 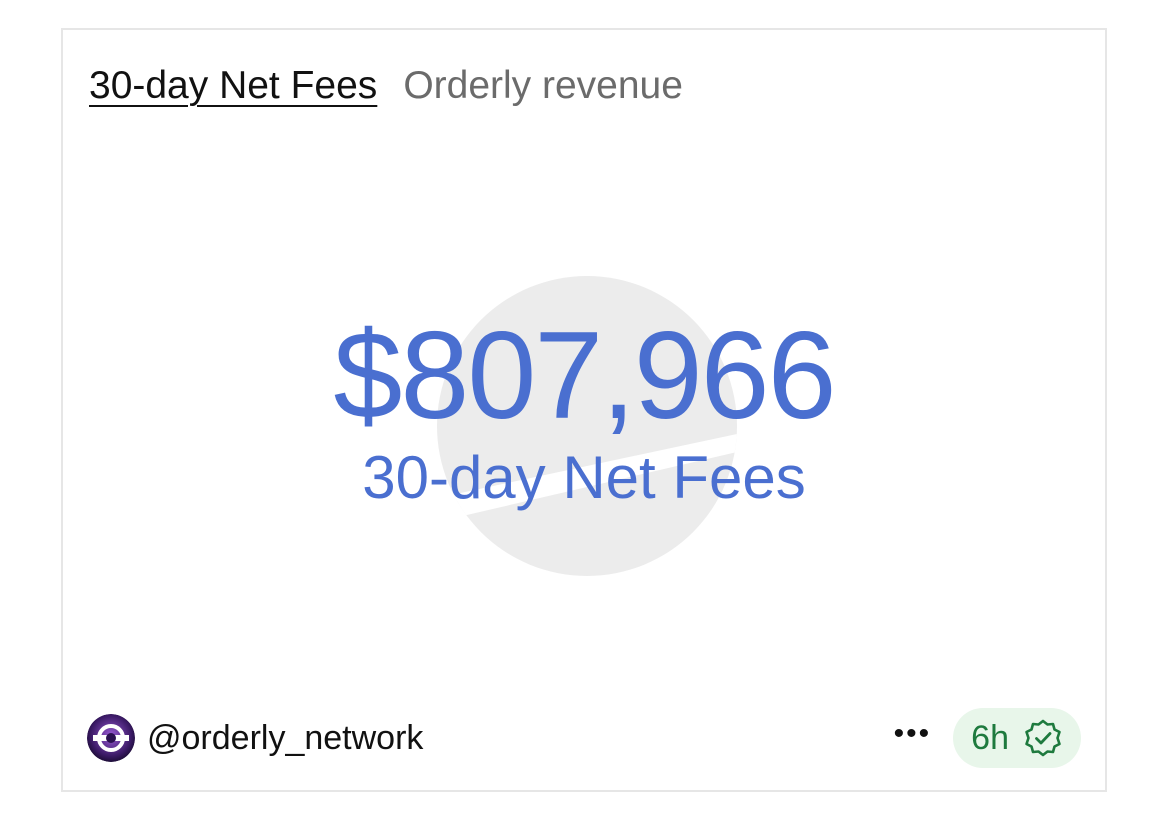 What do you see at coordinates (1043, 738) in the screenshot?
I see `verified-check-icon` at bounding box center [1043, 738].